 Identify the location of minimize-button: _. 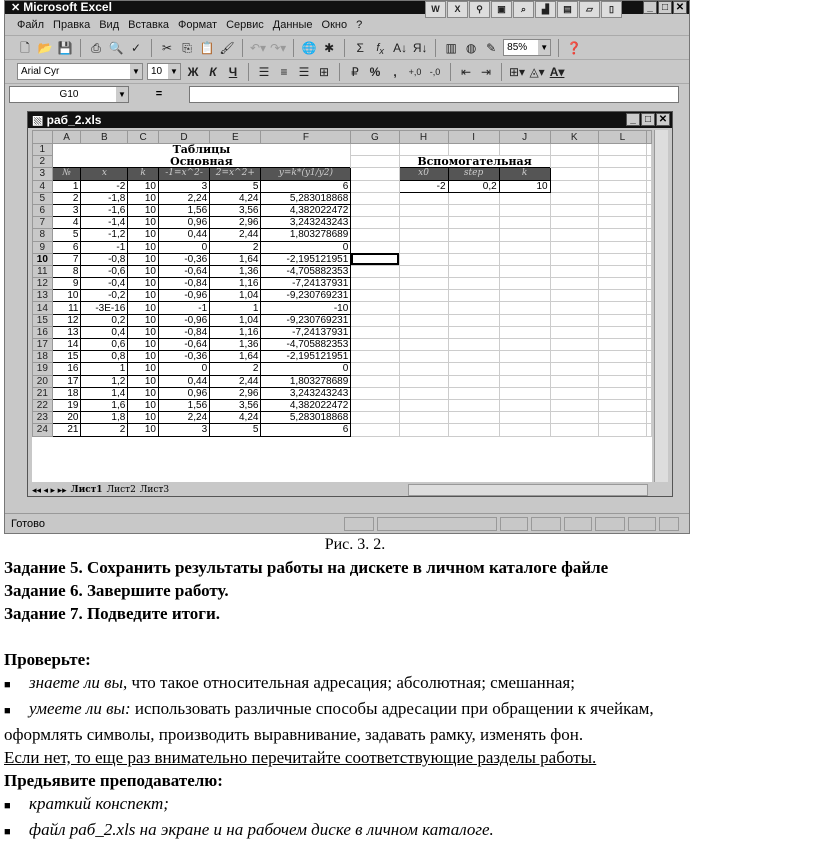
(650, 7).